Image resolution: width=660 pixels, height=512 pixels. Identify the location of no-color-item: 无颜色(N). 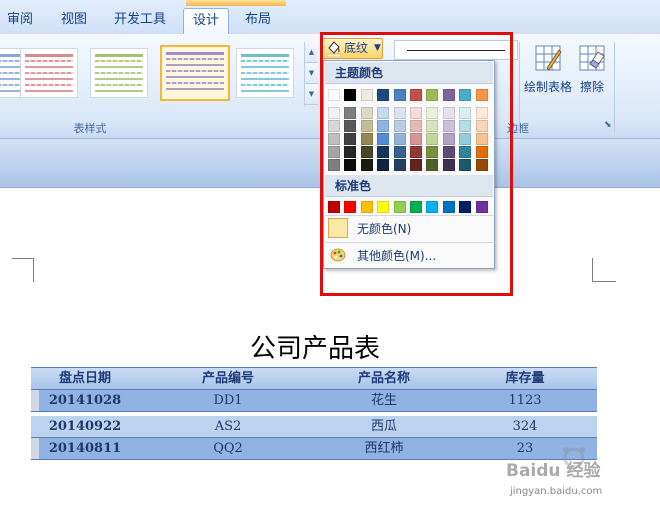
(409, 229).